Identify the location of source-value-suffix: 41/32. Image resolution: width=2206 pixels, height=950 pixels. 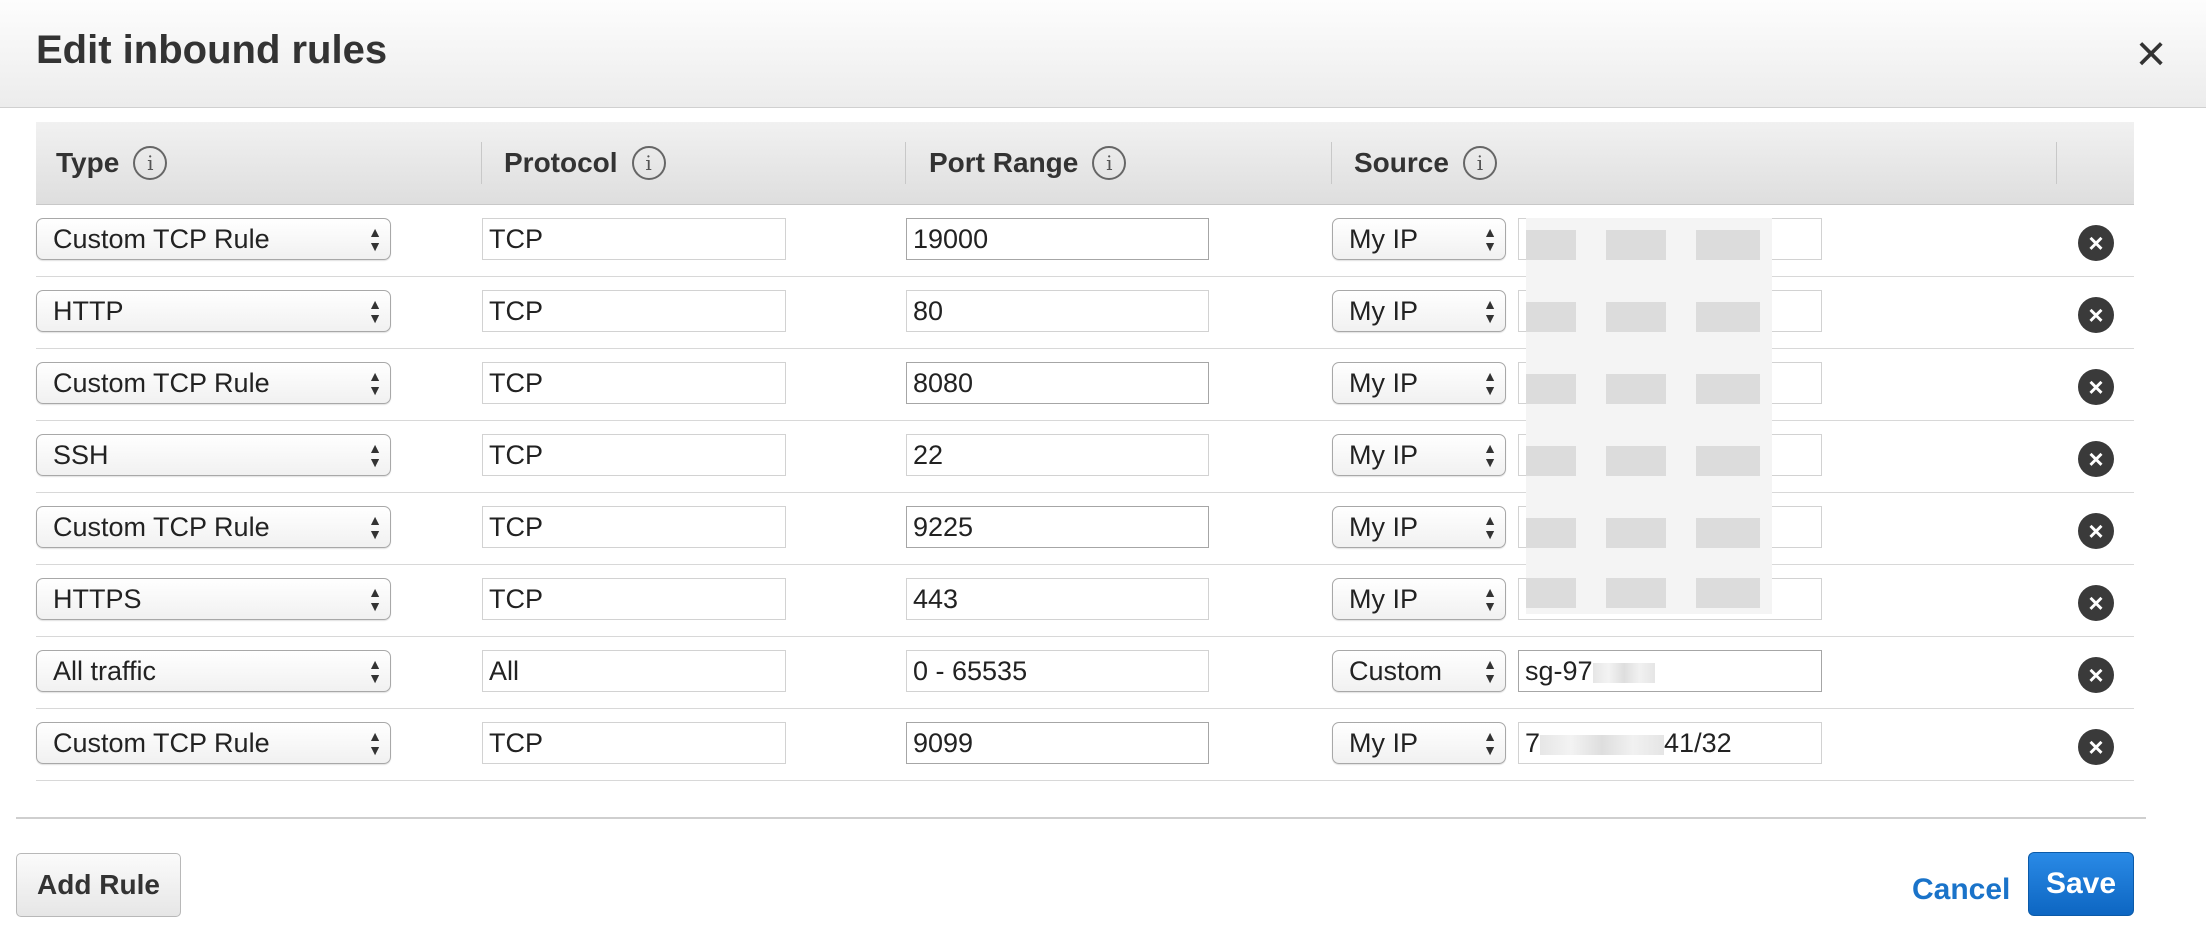
(1698, 743).